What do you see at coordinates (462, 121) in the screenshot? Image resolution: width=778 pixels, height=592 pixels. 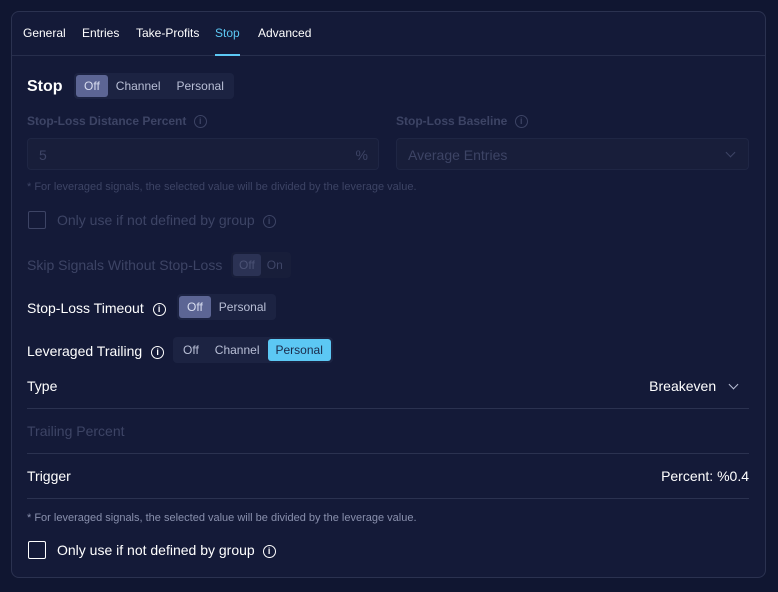 I see `sl-baseline-label: Stop-Loss Baseline i` at bounding box center [462, 121].